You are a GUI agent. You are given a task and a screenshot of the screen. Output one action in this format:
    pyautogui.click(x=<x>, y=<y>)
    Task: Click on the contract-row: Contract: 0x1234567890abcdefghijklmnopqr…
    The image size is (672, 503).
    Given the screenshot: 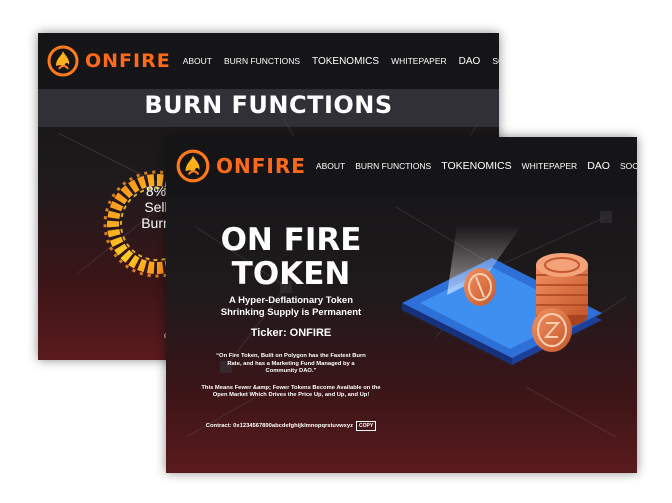 What is the action you would take?
    pyautogui.click(x=291, y=426)
    